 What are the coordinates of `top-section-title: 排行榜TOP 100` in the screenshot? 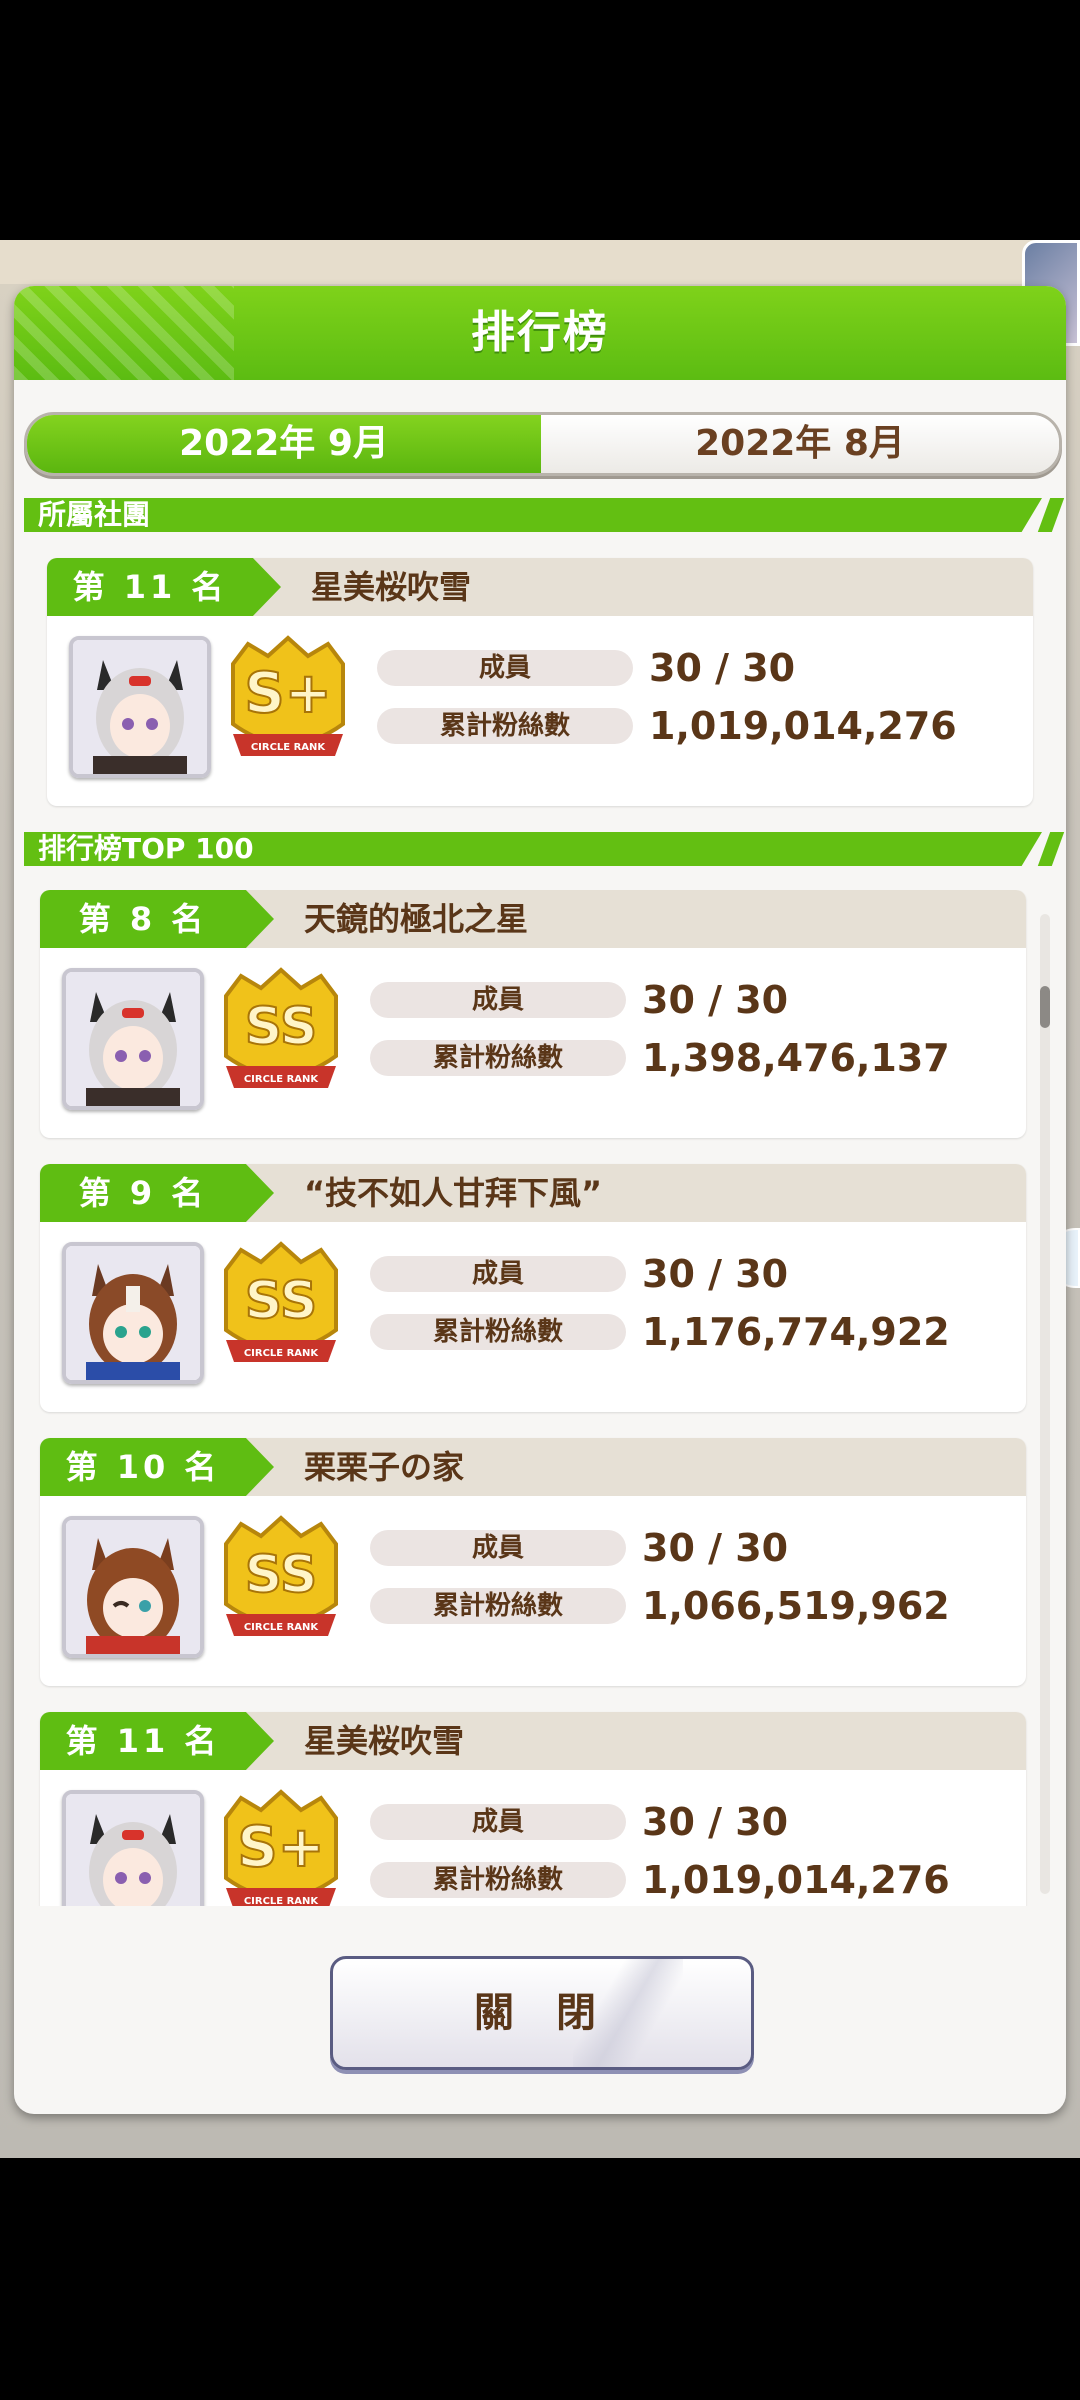 It's located at (146, 848).